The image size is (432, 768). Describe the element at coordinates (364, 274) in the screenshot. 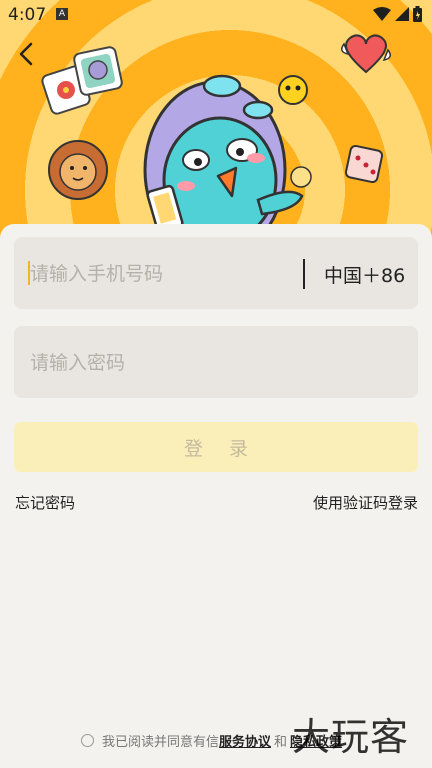

I see `country-code-selector: 中国＋86` at that location.